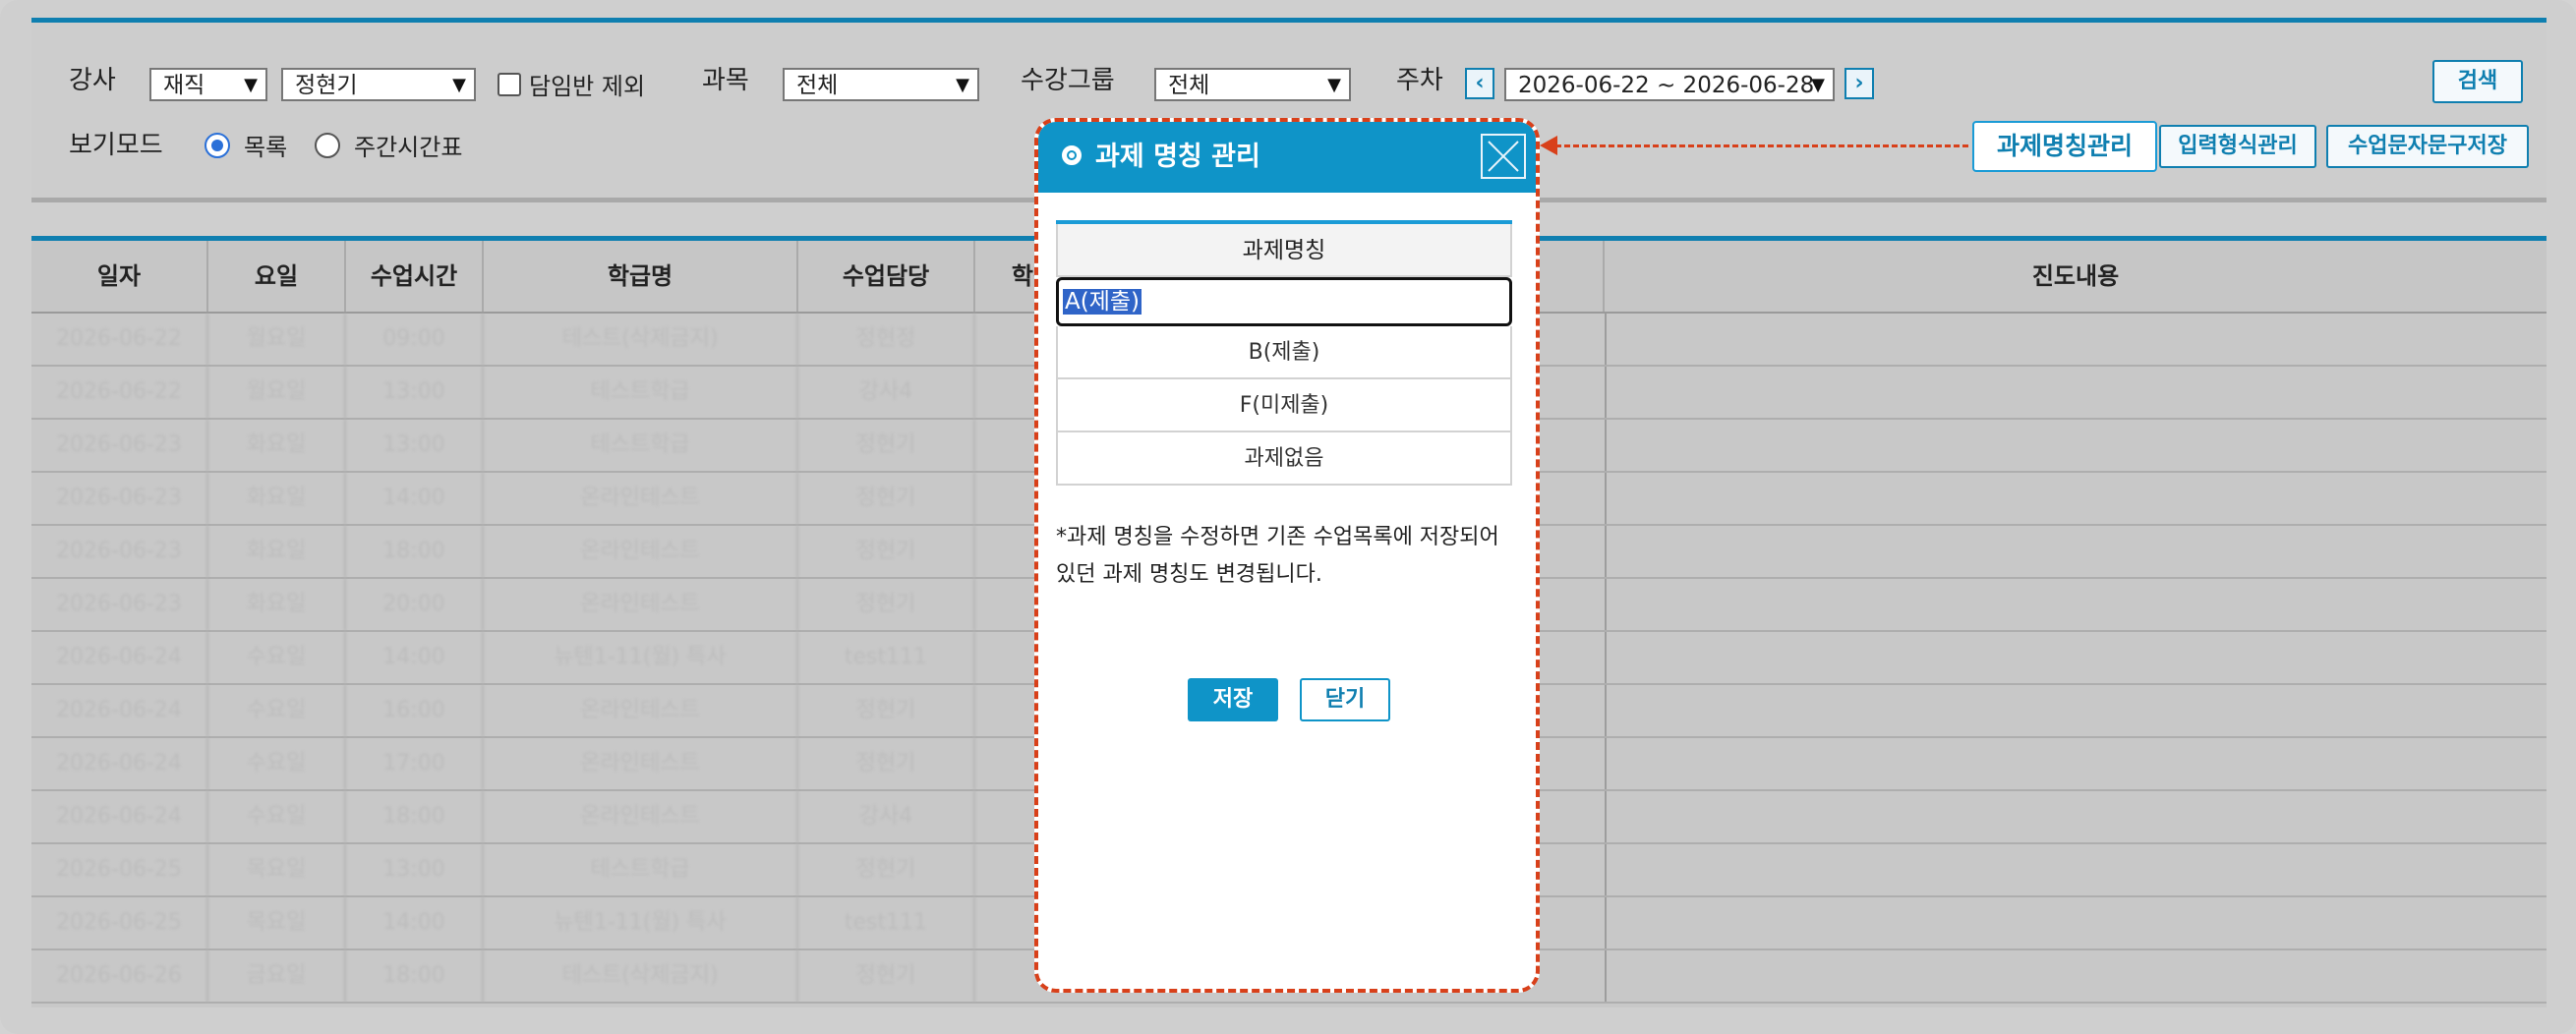 The height and width of the screenshot is (1034, 2576). What do you see at coordinates (119, 976) in the screenshot?
I see `table-cell: 2026-06-26` at bounding box center [119, 976].